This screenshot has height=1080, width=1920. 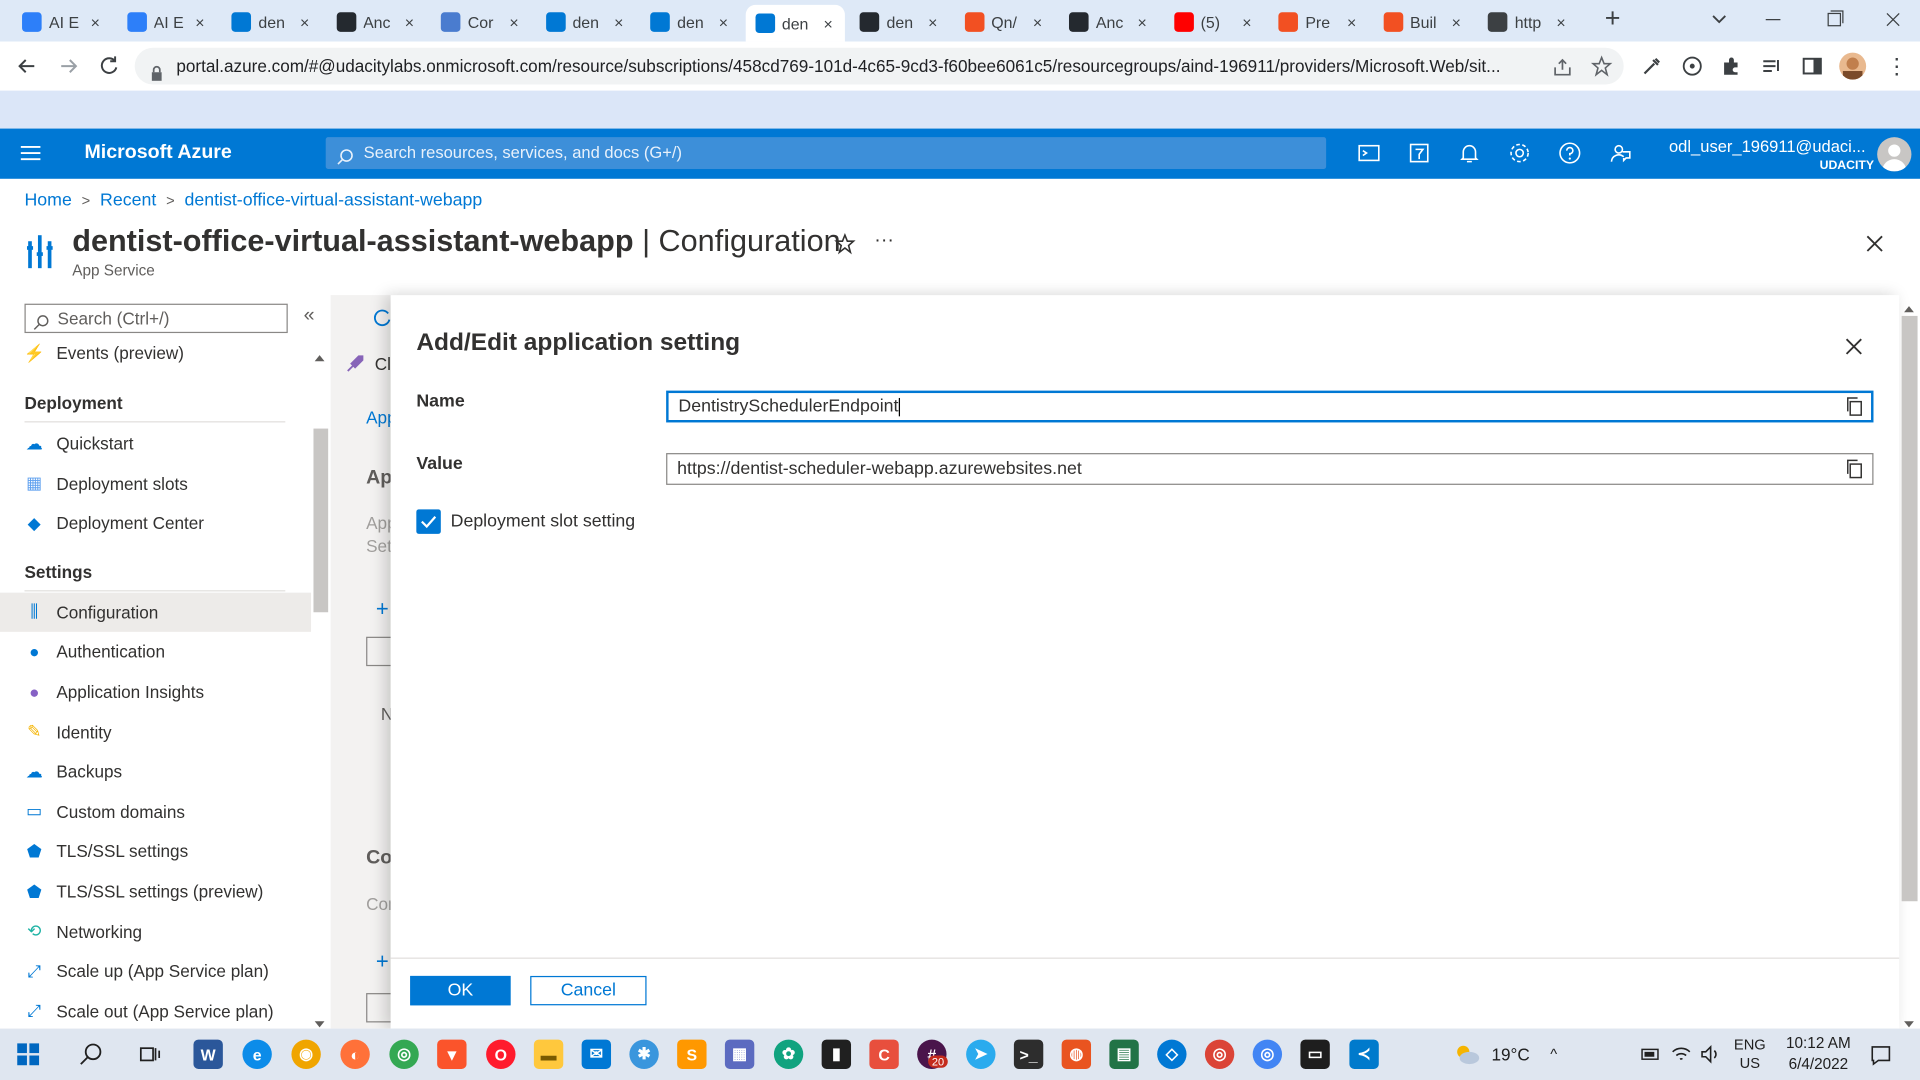 What do you see at coordinates (306, 1054) in the screenshot?
I see `brave-lion-icon: ◉` at bounding box center [306, 1054].